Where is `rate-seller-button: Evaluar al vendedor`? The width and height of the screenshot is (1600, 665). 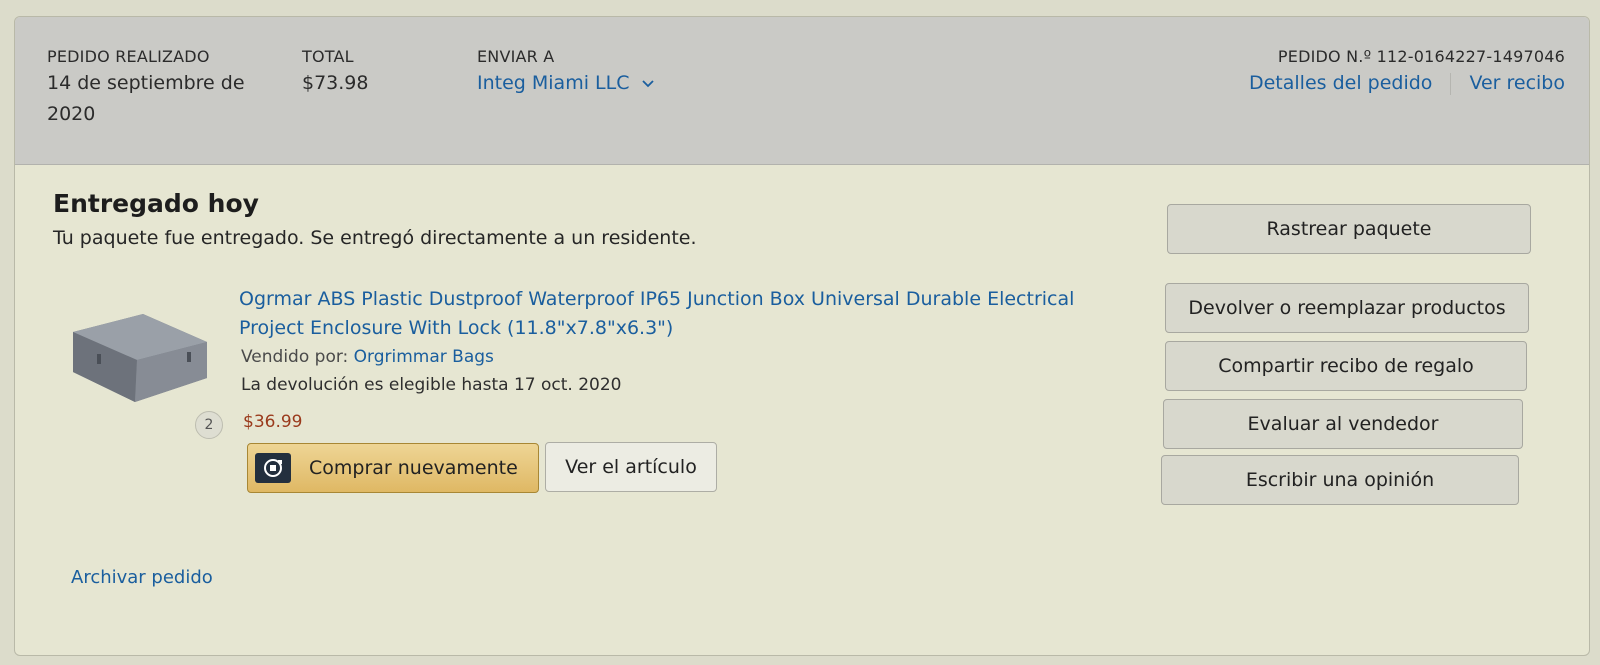 rate-seller-button: Evaluar al vendedor is located at coordinates (1343, 424).